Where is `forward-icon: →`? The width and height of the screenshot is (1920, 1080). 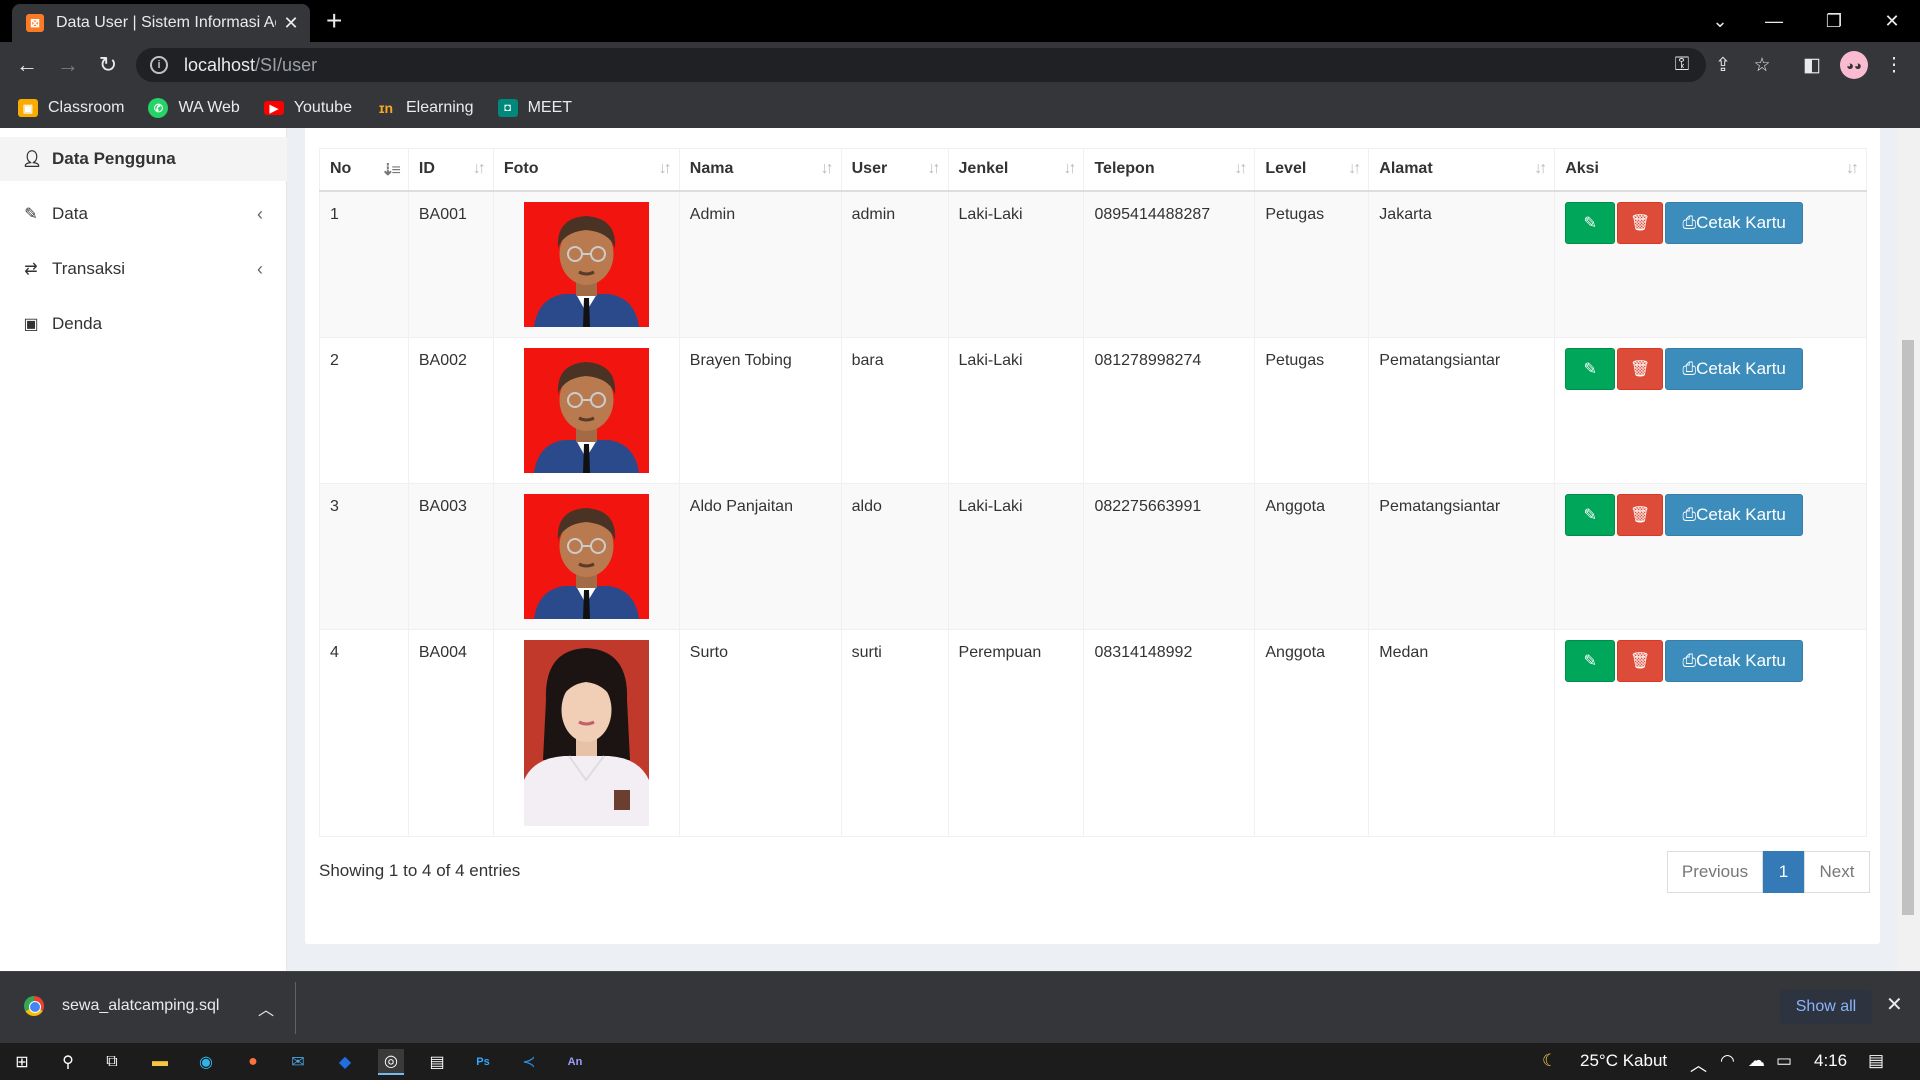
forward-icon: → is located at coordinates (68, 65).